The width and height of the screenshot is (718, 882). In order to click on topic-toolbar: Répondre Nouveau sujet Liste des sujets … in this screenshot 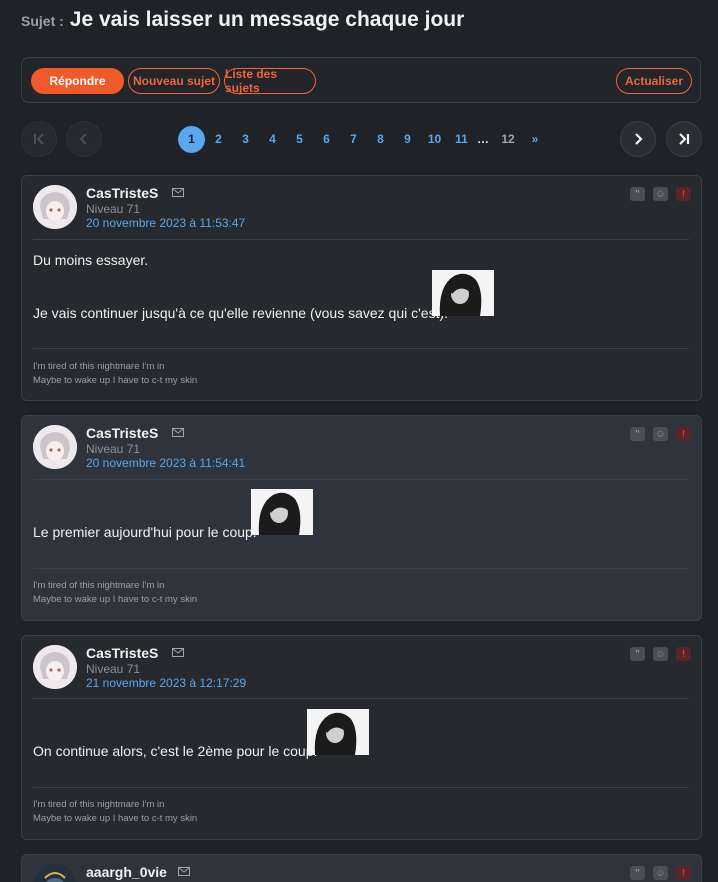, I will do `click(361, 80)`.